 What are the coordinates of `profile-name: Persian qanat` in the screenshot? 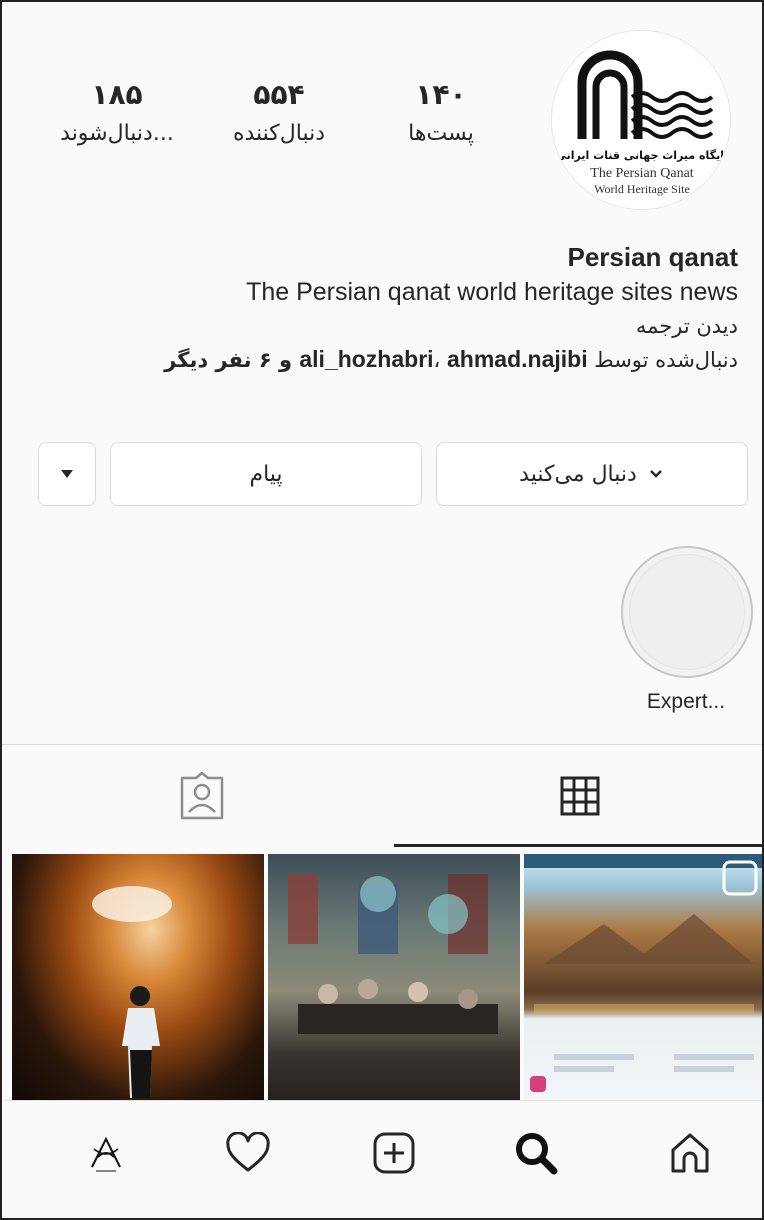 It's located at (652, 257).